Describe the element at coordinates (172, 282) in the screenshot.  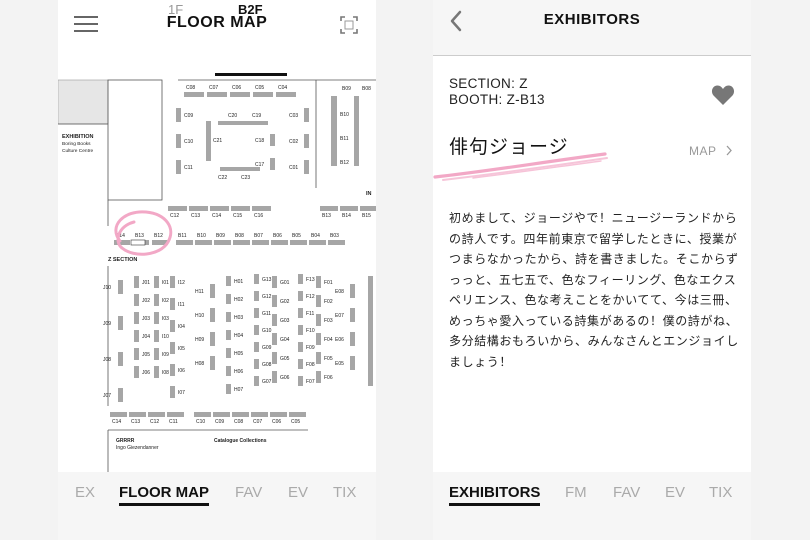
I see `booth-i12` at that location.